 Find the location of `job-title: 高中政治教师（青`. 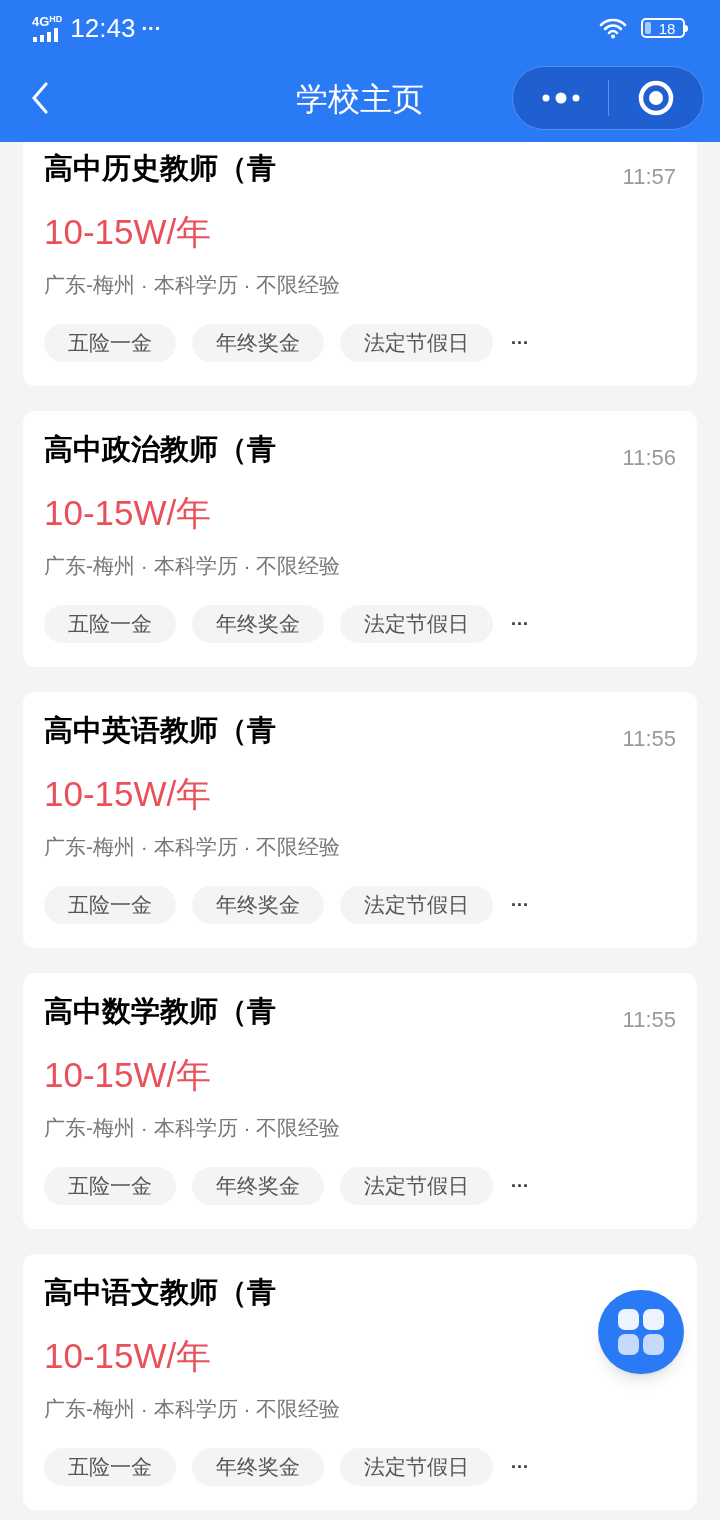

job-title: 高中政治教师（青 is located at coordinates (160, 449).